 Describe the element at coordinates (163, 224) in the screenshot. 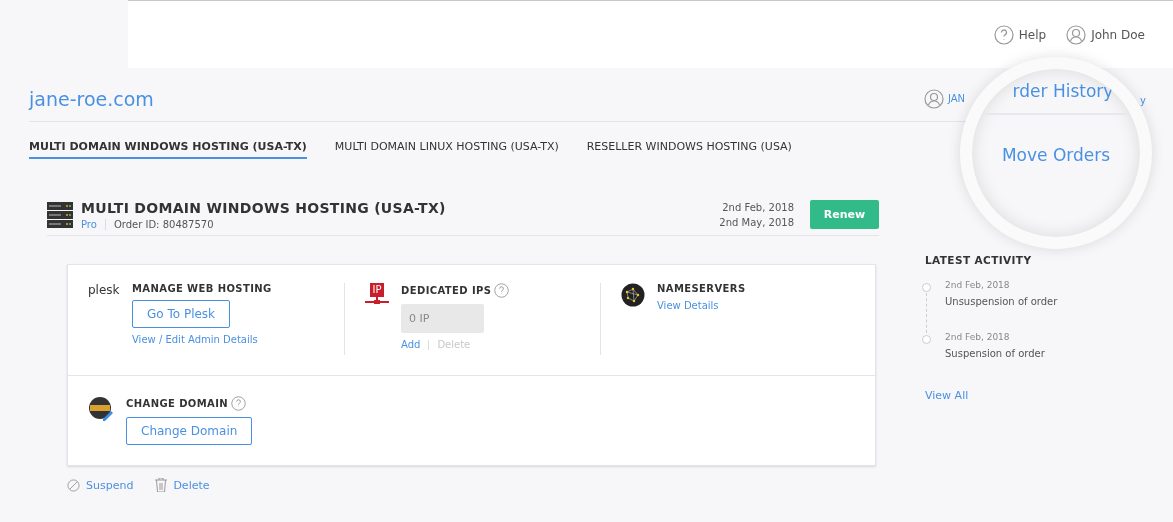

I see `order-id: Order ID: 80487570` at that location.